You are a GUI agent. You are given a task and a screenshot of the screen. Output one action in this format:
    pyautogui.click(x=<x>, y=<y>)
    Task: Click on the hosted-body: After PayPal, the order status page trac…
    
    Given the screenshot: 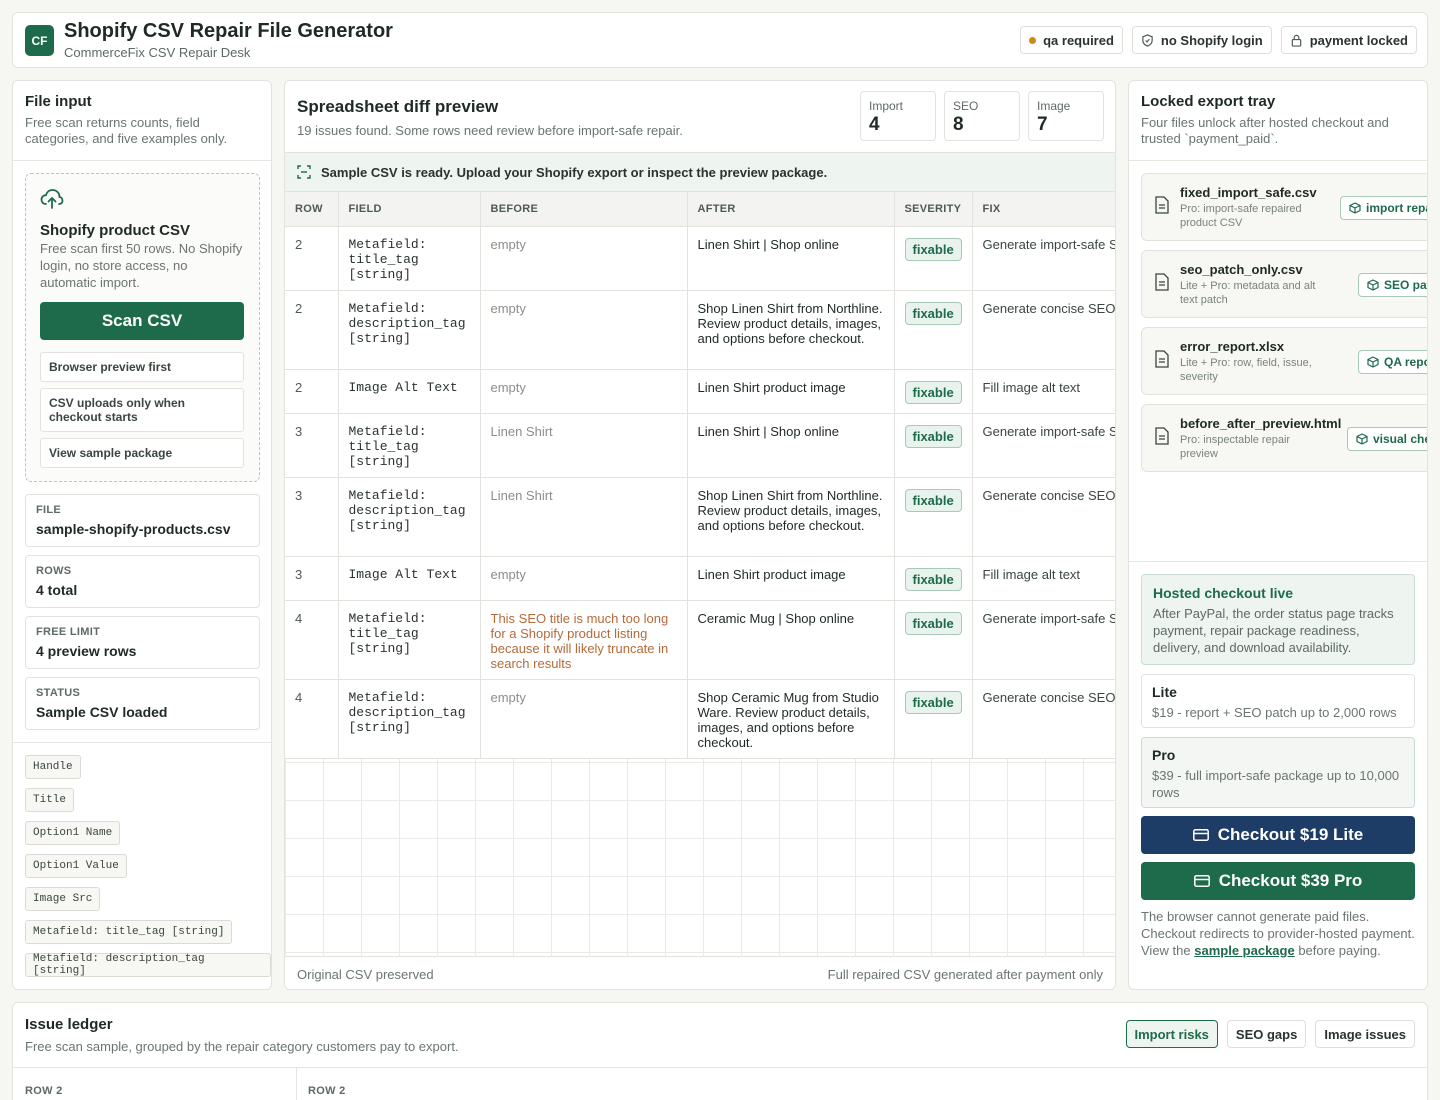 What is the action you would take?
    pyautogui.click(x=1273, y=630)
    